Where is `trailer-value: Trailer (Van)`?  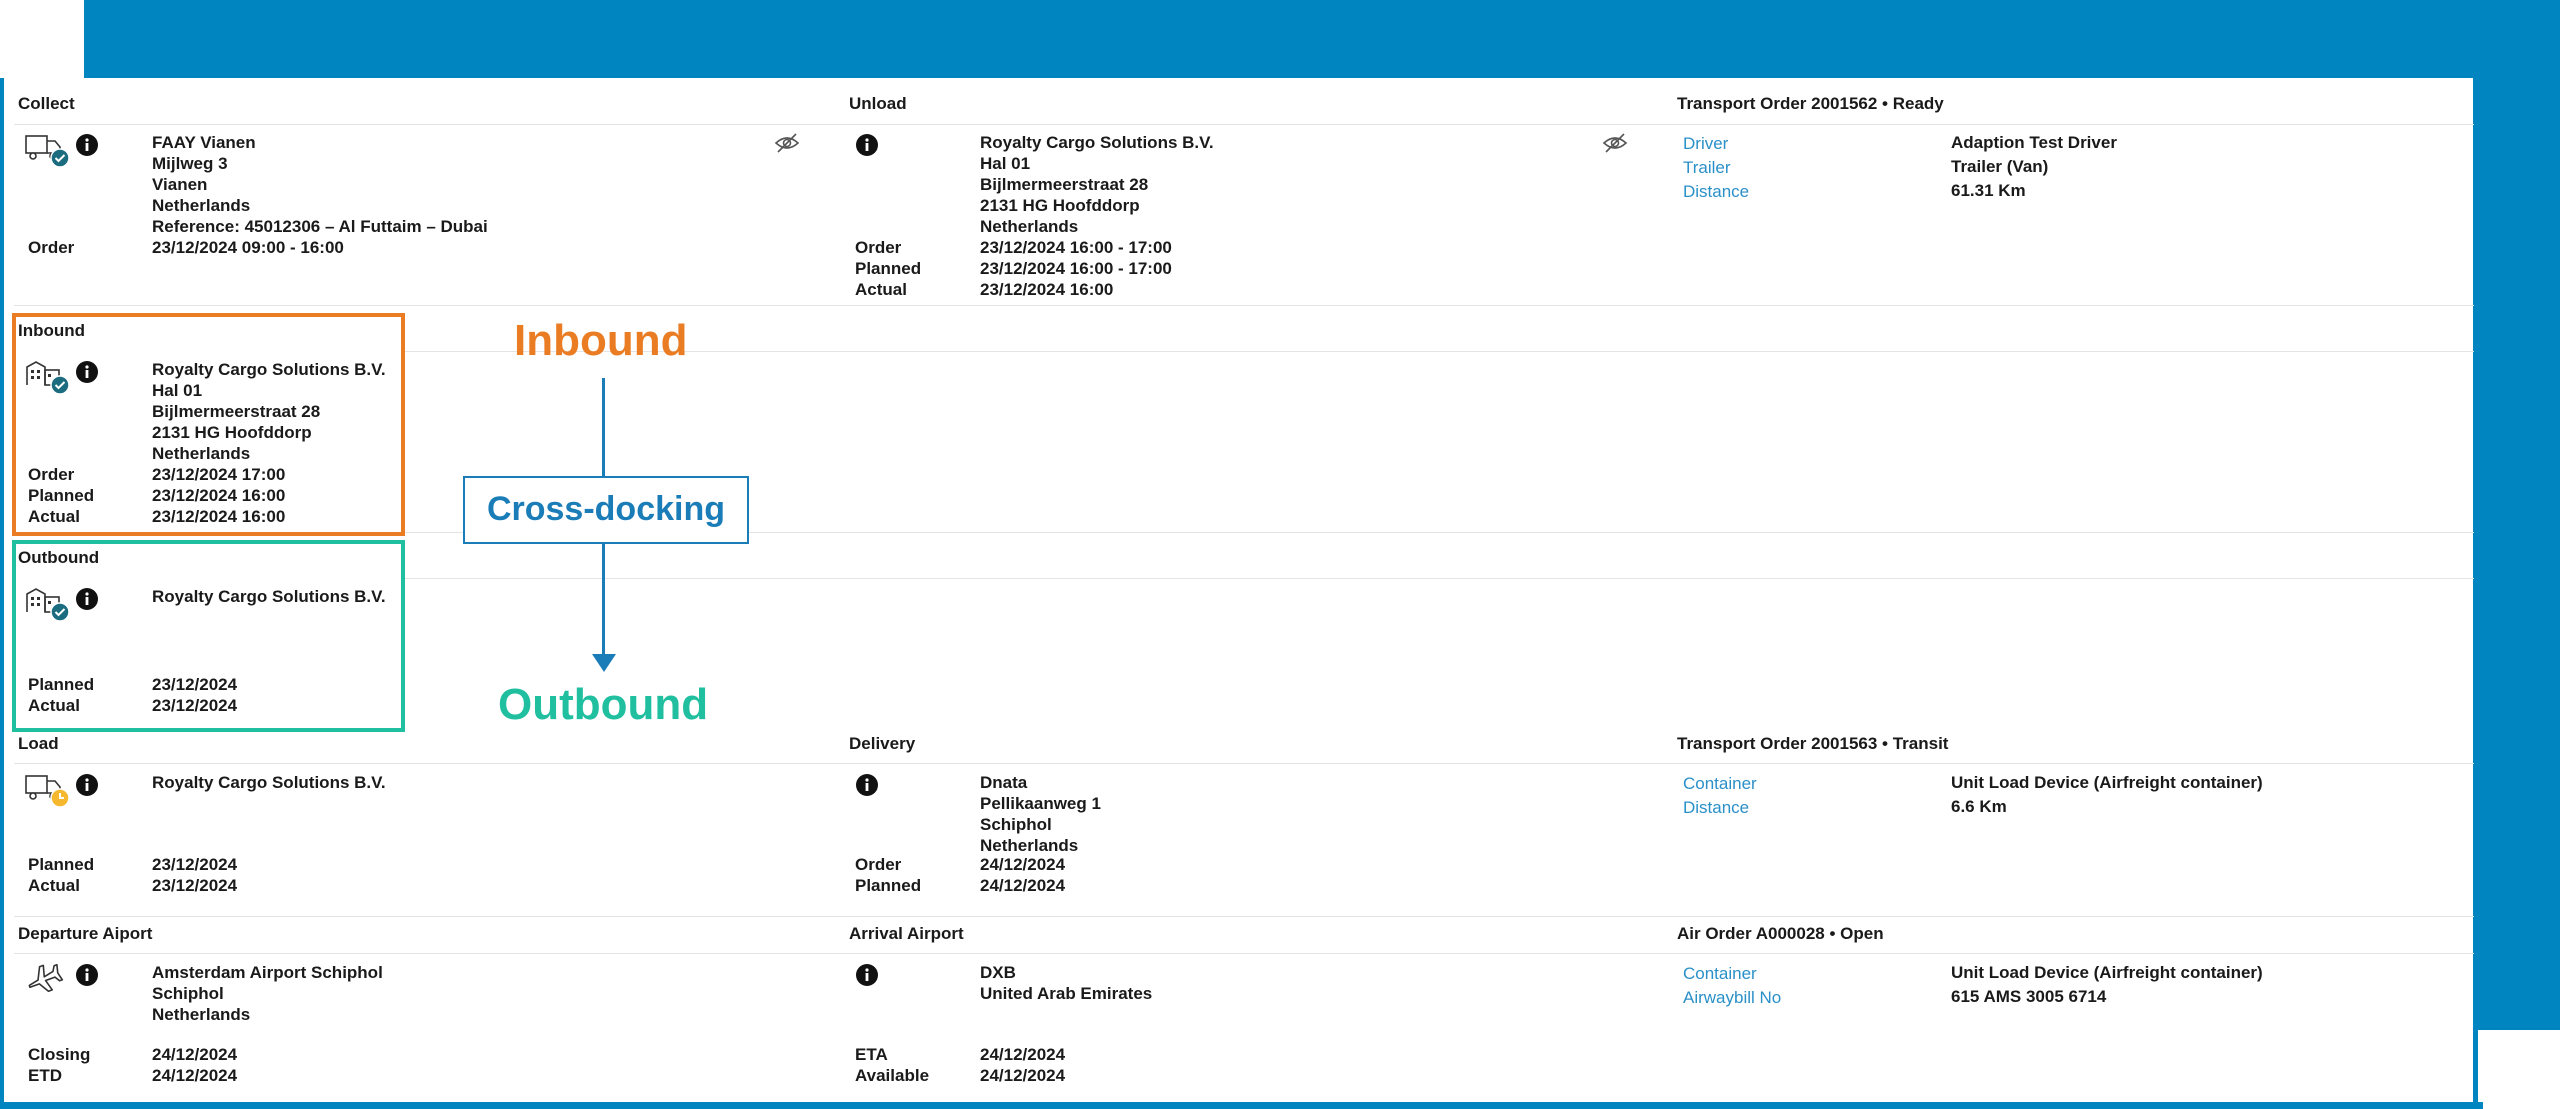 trailer-value: Trailer (Van) is located at coordinates (2000, 166).